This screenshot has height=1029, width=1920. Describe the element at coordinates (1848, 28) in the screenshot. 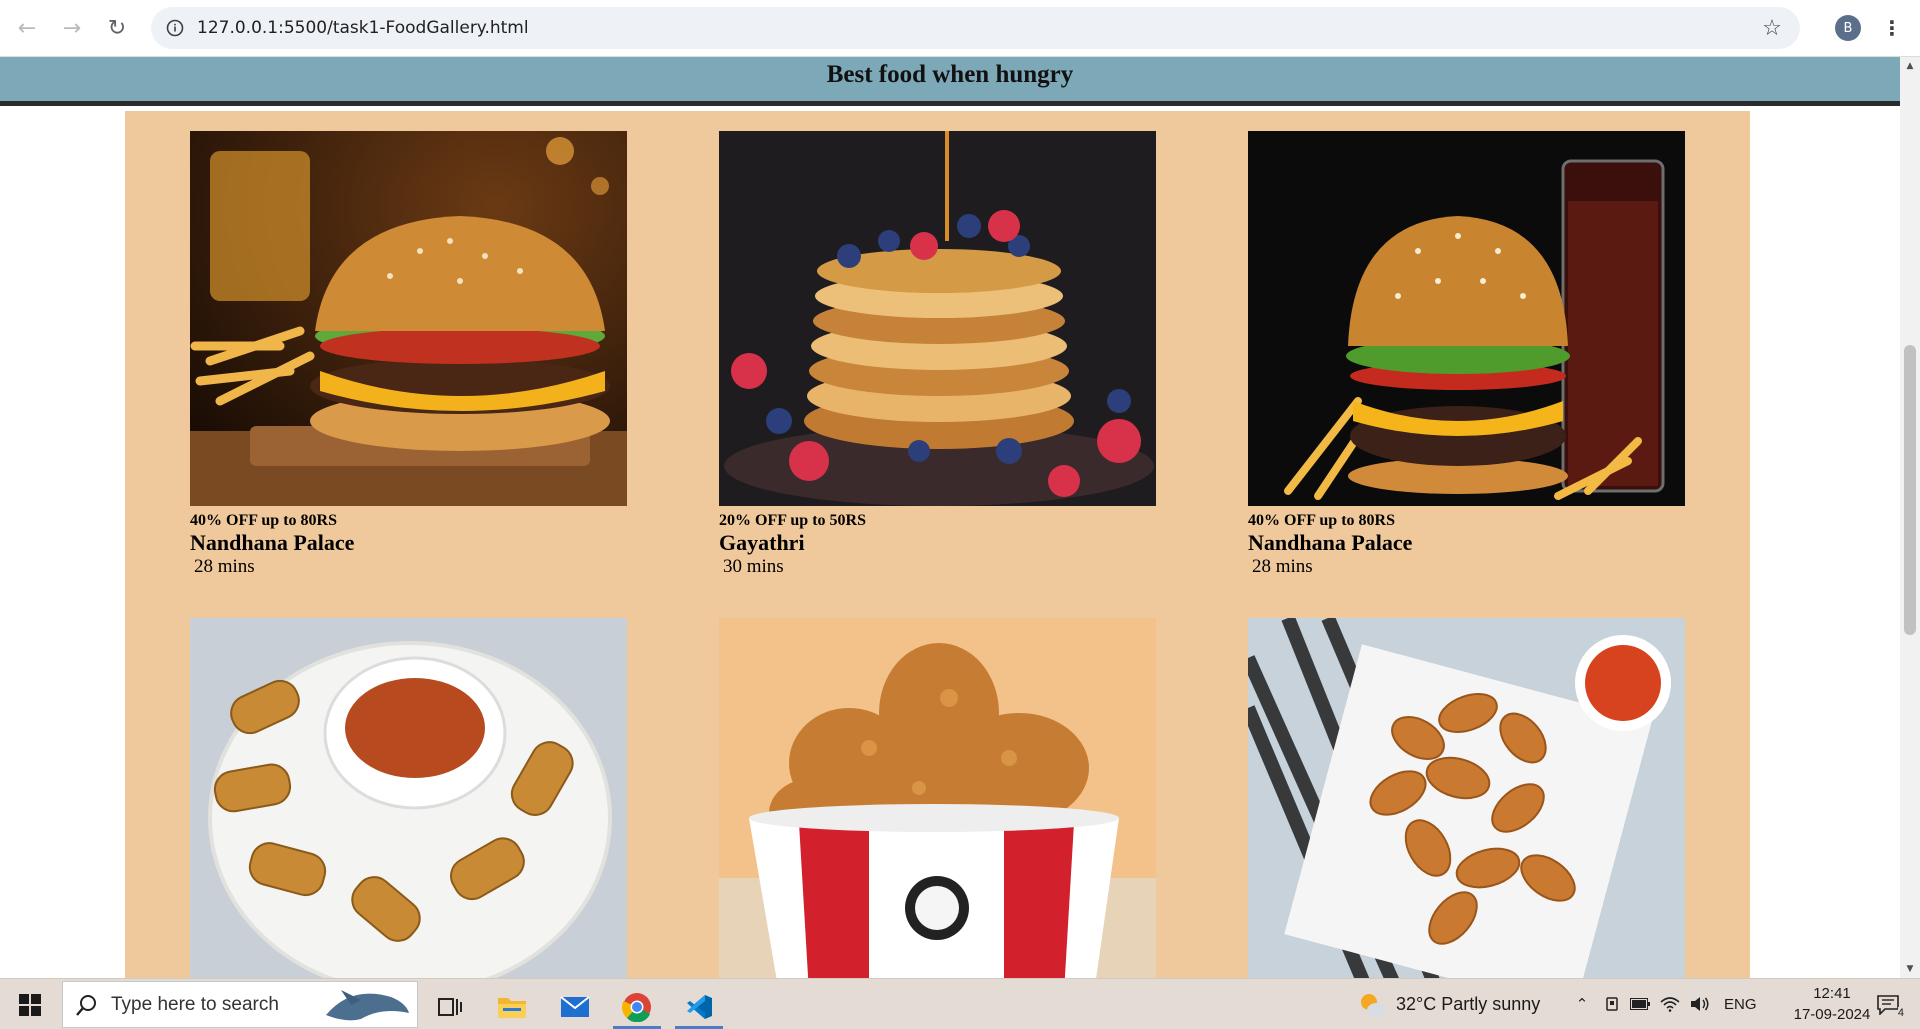

I see `profile-avatar: B` at that location.